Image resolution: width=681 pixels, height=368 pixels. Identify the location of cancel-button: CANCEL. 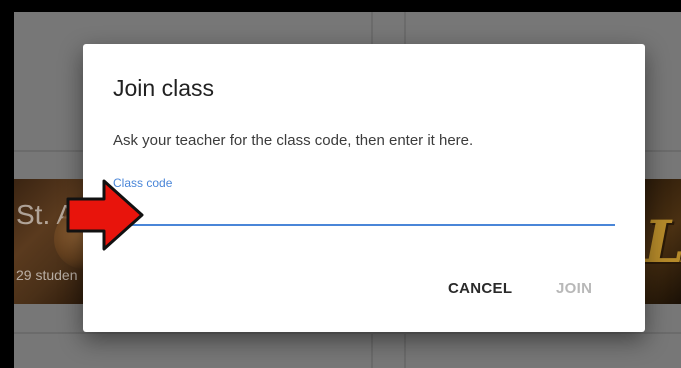
(480, 288).